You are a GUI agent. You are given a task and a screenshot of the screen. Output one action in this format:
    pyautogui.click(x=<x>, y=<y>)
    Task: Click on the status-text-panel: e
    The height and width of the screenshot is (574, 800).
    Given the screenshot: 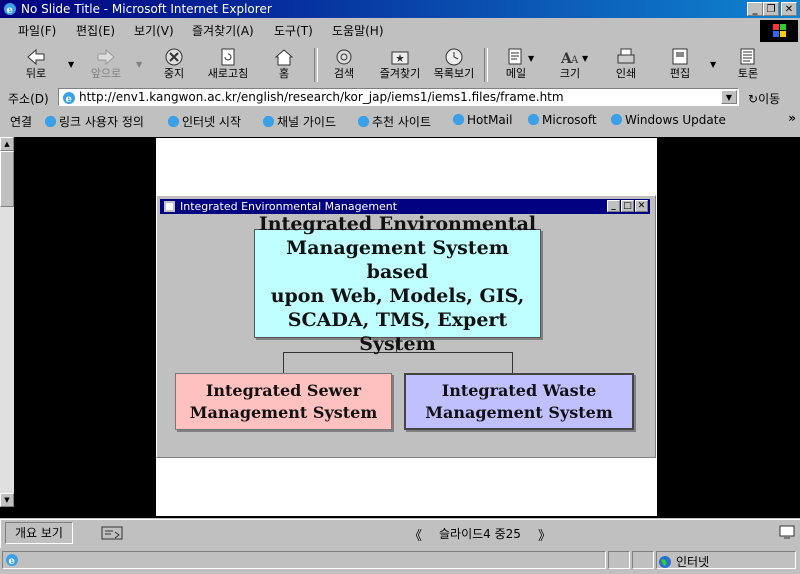 What is the action you would take?
    pyautogui.click(x=304, y=560)
    